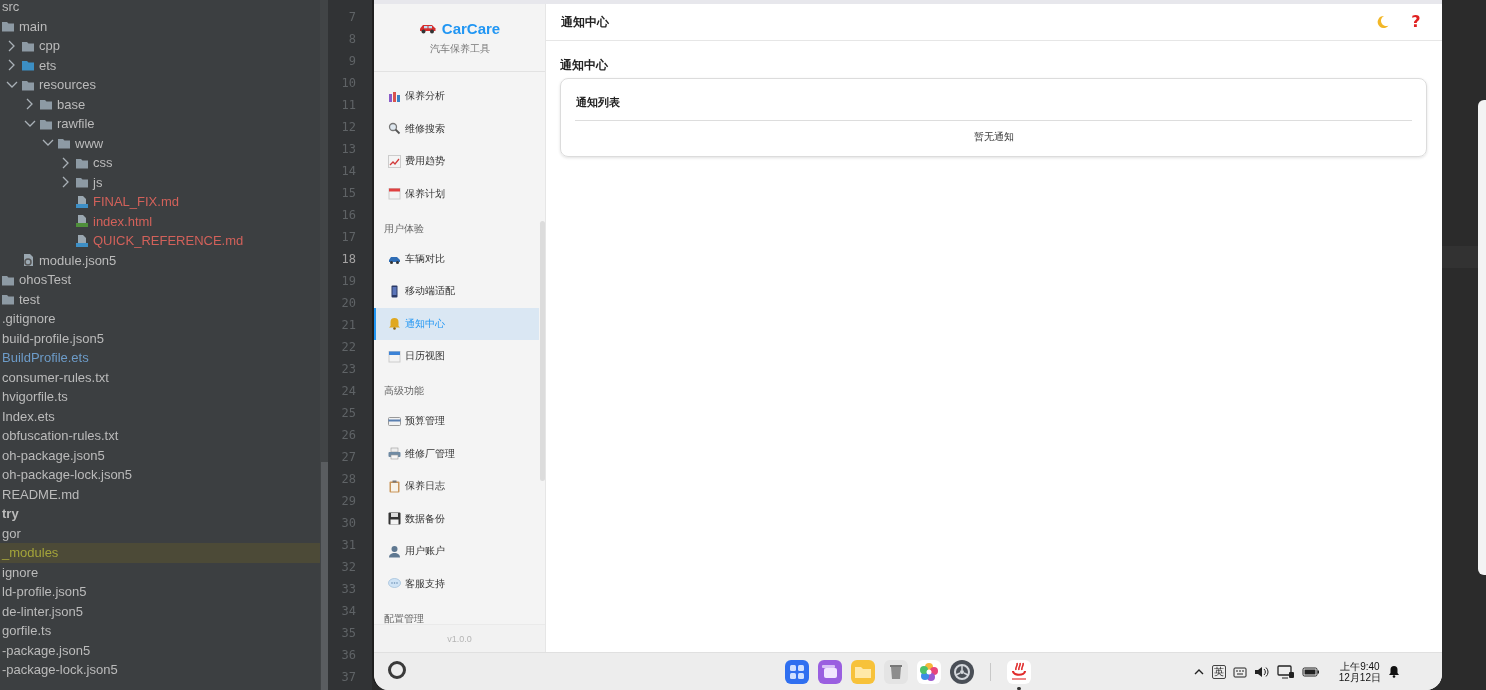  Describe the element at coordinates (404, 228) in the screenshot. I see `section-heading: 用户体验` at that location.